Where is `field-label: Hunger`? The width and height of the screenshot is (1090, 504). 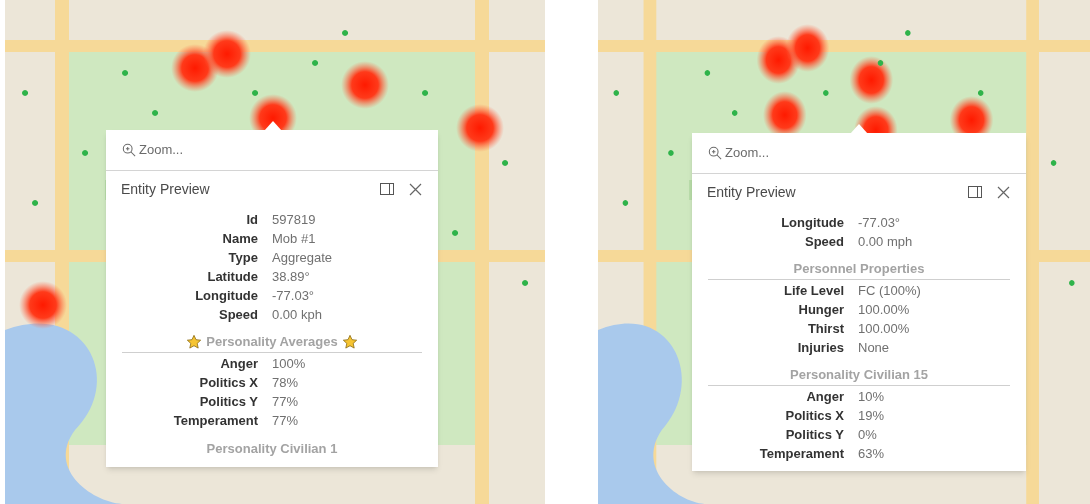 field-label: Hunger is located at coordinates (820, 310).